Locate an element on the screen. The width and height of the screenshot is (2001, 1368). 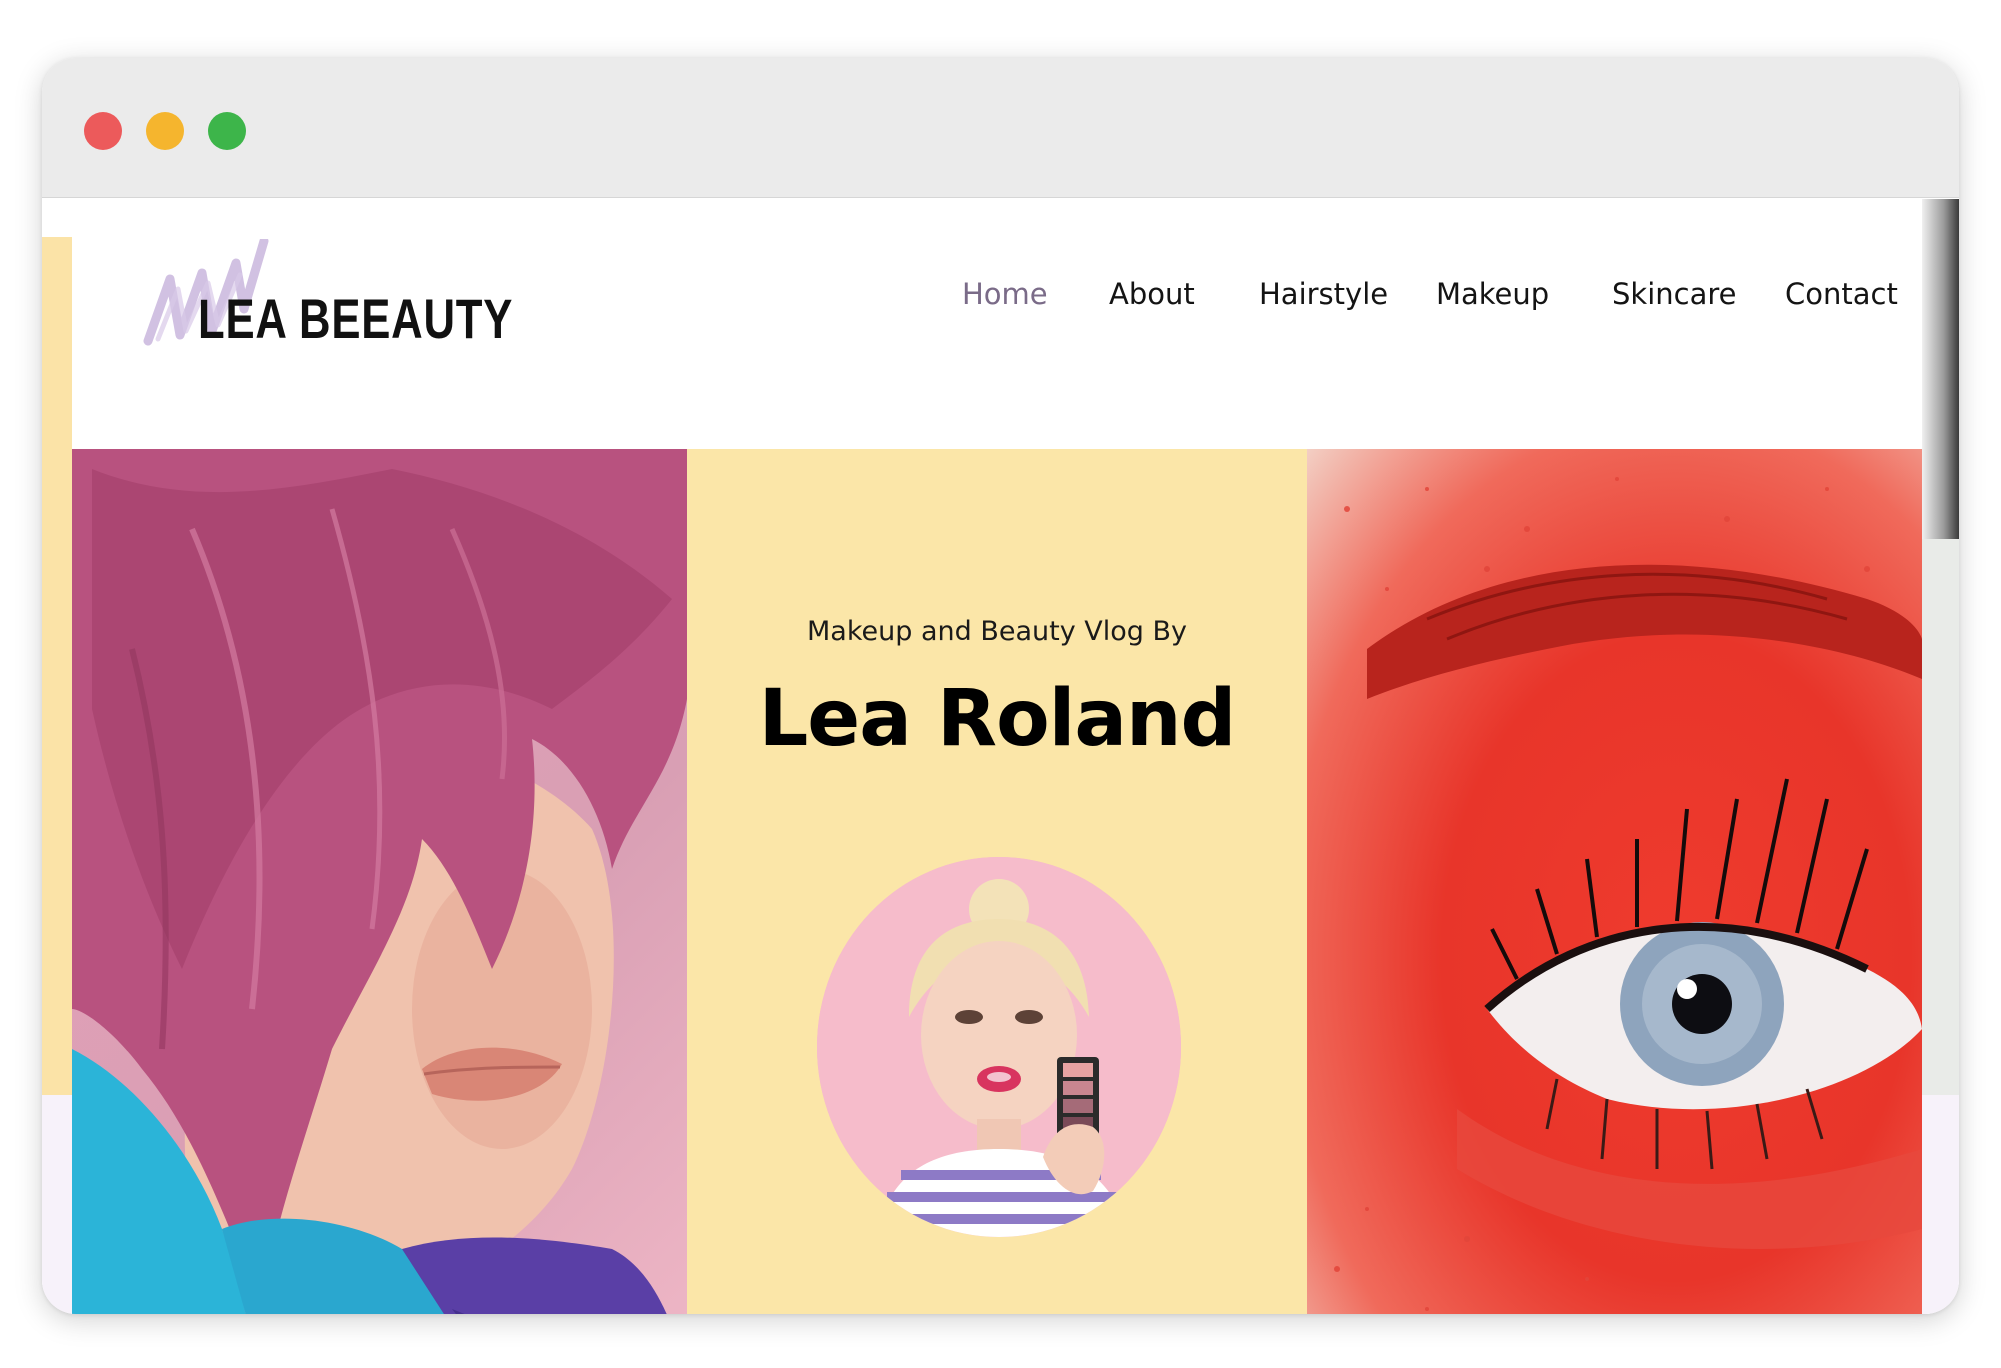
nav-item-contact: Contact is located at coordinates (1841, 294).